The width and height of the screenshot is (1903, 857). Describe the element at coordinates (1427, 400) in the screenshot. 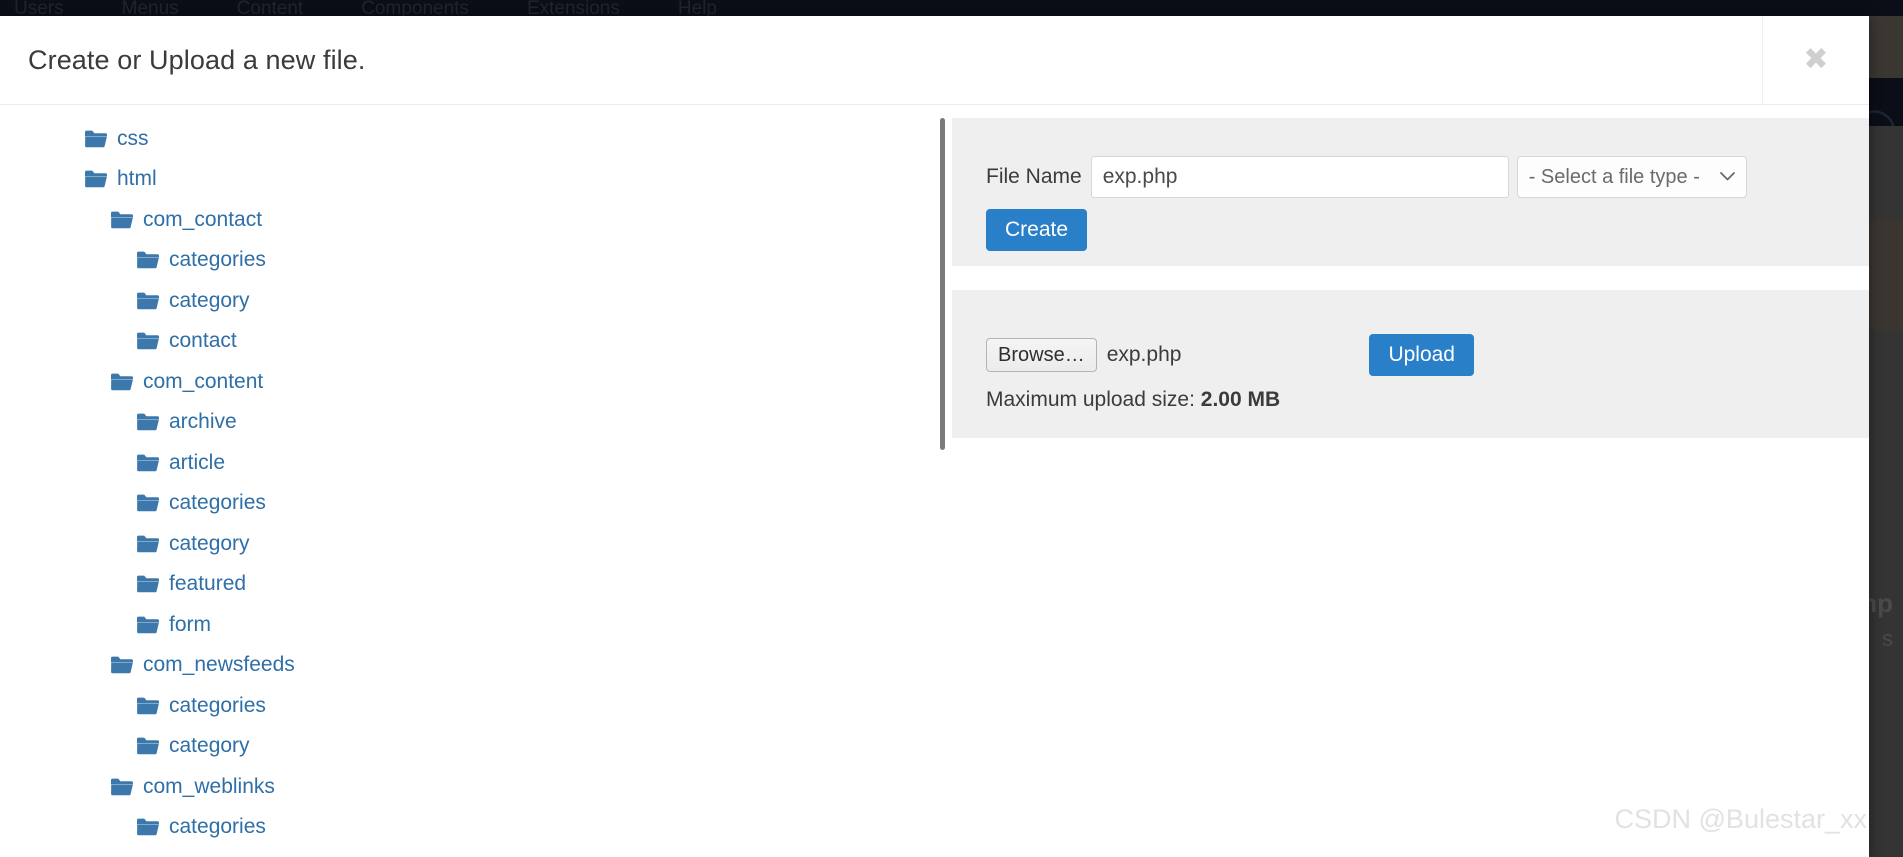

I see `max-upload-size: Maximum upload size: 2.00 MB` at that location.